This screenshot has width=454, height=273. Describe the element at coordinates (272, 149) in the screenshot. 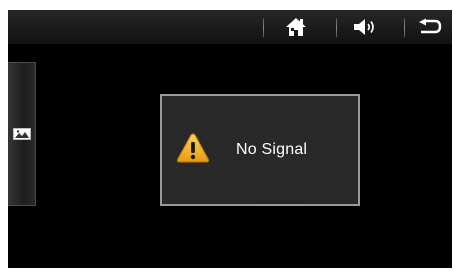

I see `dialog-message: No Signal` at that location.